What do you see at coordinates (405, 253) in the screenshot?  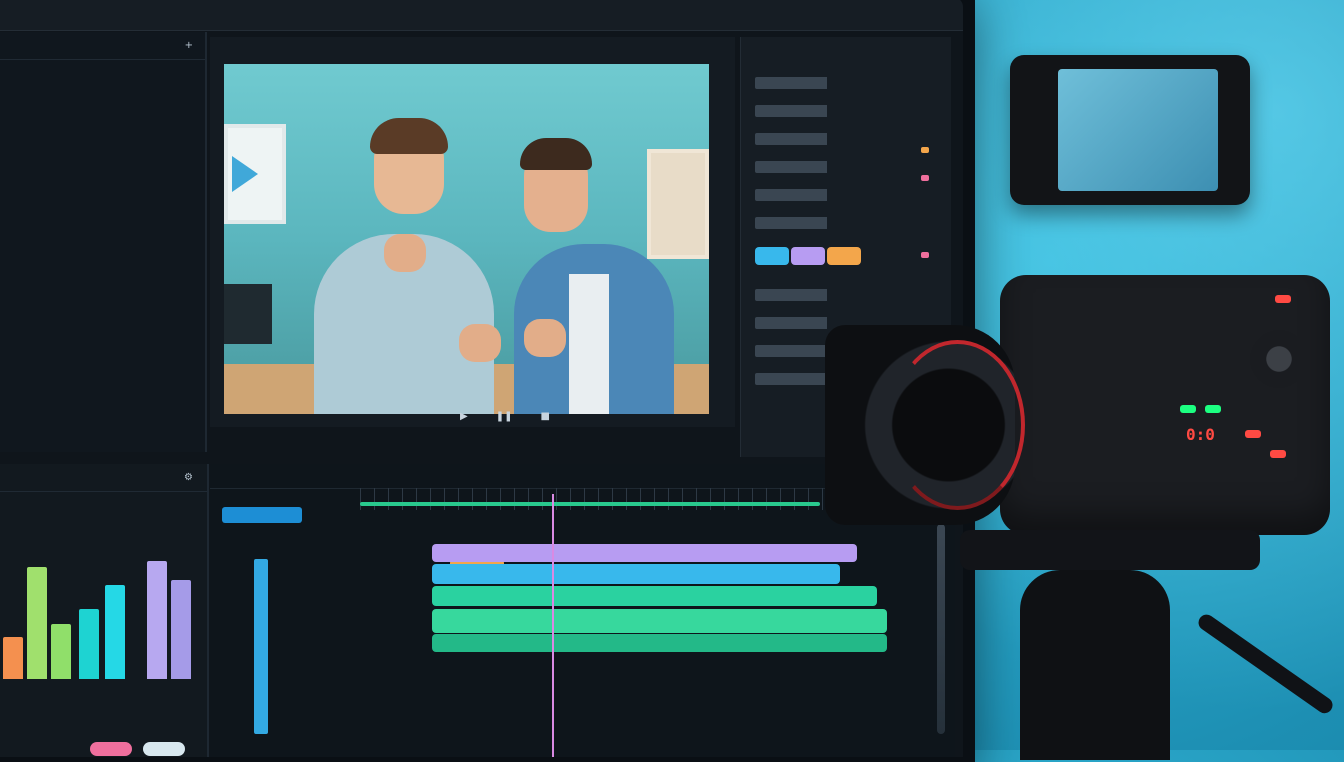 I see `person-left-hand` at bounding box center [405, 253].